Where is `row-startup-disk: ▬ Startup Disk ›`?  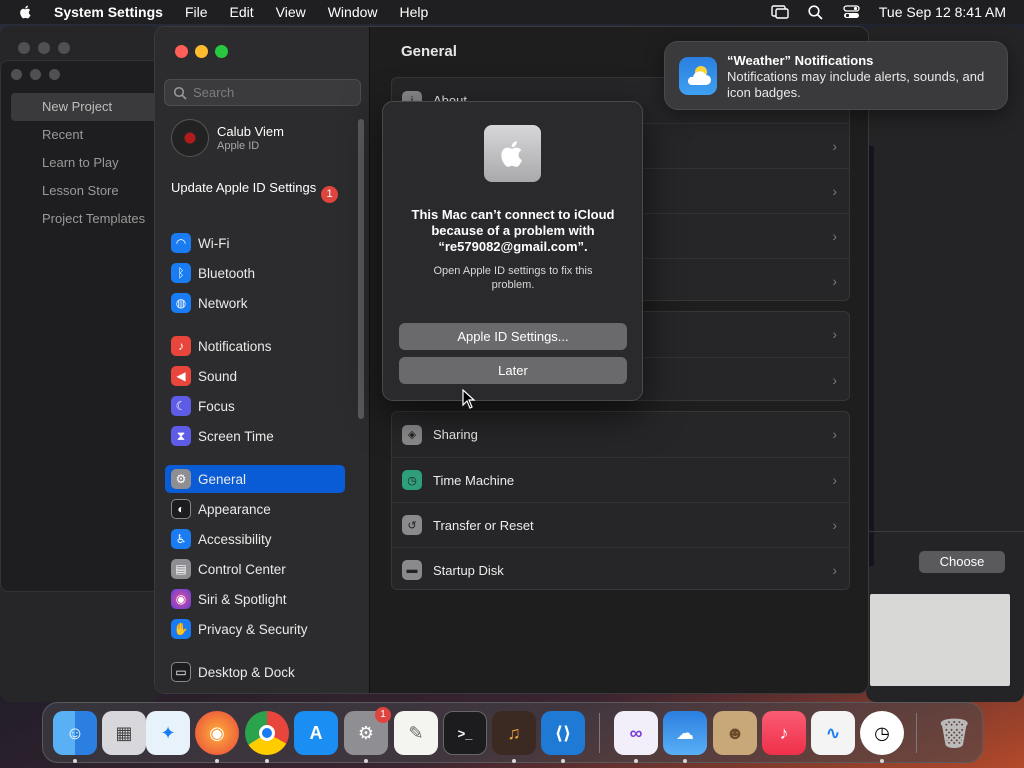 row-startup-disk: ▬ Startup Disk › is located at coordinates (620, 569).